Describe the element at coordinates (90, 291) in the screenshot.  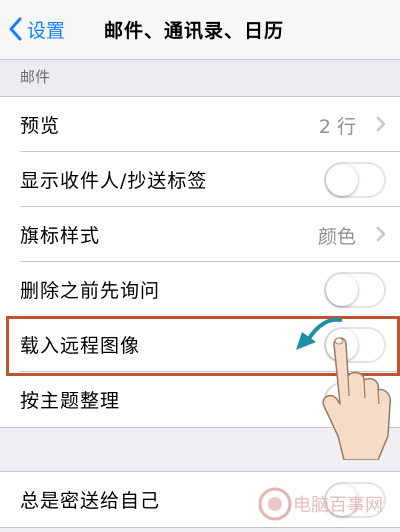
I see `row-label: 删除之前先询问` at that location.